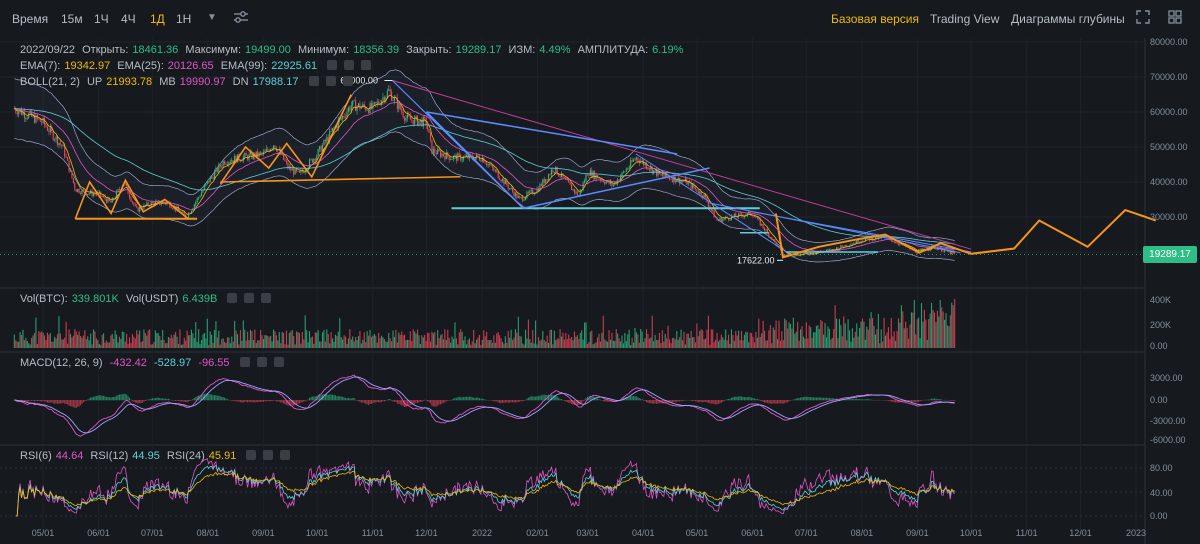  I want to click on interval-1d: 1Д, so click(157, 19).